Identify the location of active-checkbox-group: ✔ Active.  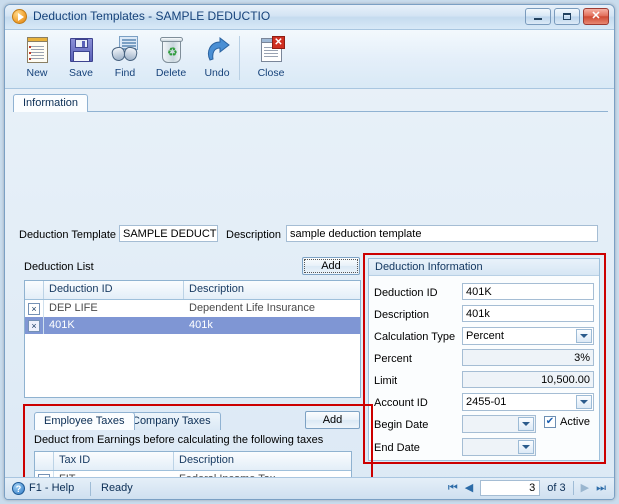
(567, 422).